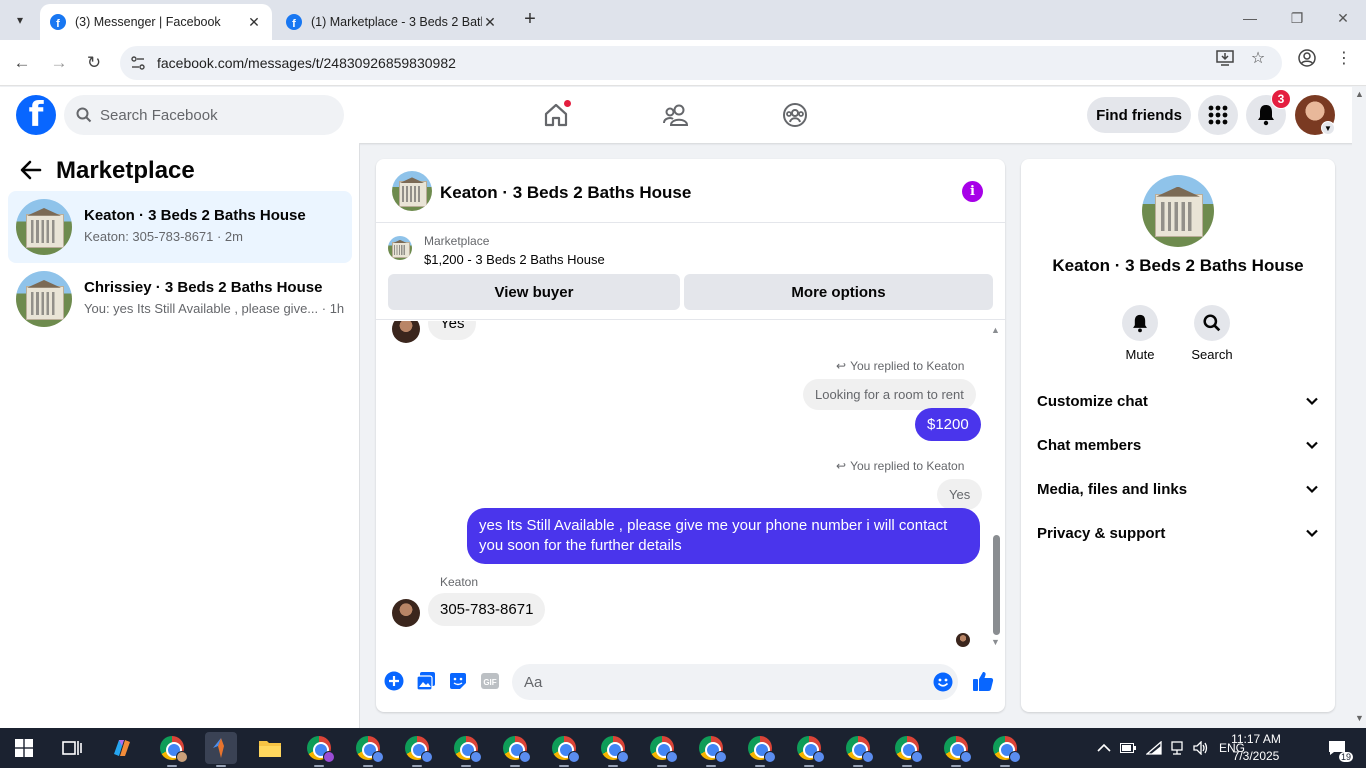 The image size is (1366, 768). What do you see at coordinates (221, 749) in the screenshot?
I see `pinned-app-icon` at bounding box center [221, 749].